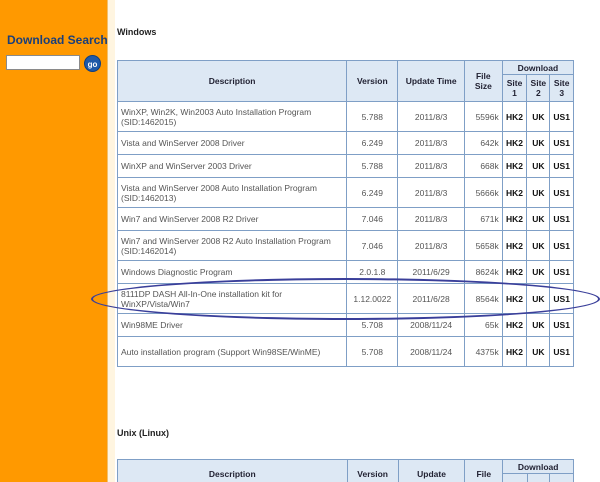 Image resolution: width=600 pixels, height=482 pixels. I want to click on unix-header-update: Update, so click(431, 470).